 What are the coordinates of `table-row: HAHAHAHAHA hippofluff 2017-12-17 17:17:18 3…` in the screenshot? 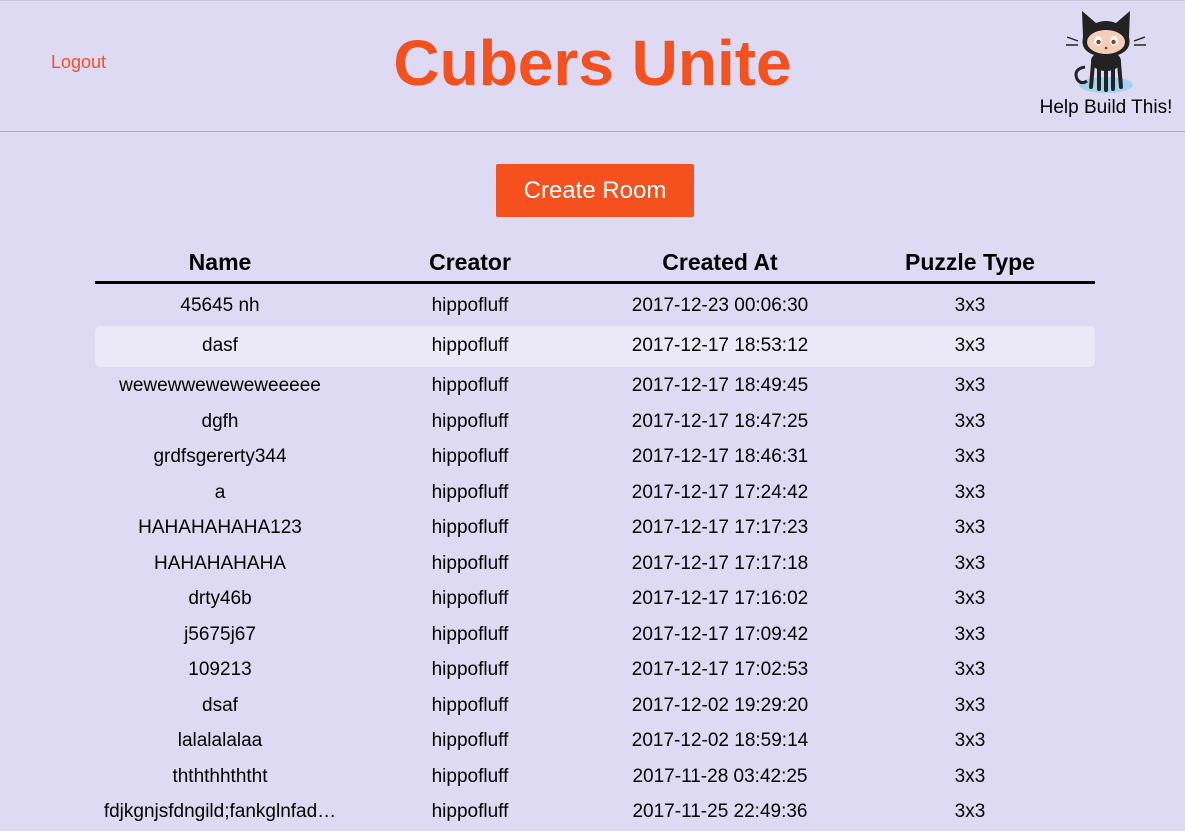 It's located at (595, 564).